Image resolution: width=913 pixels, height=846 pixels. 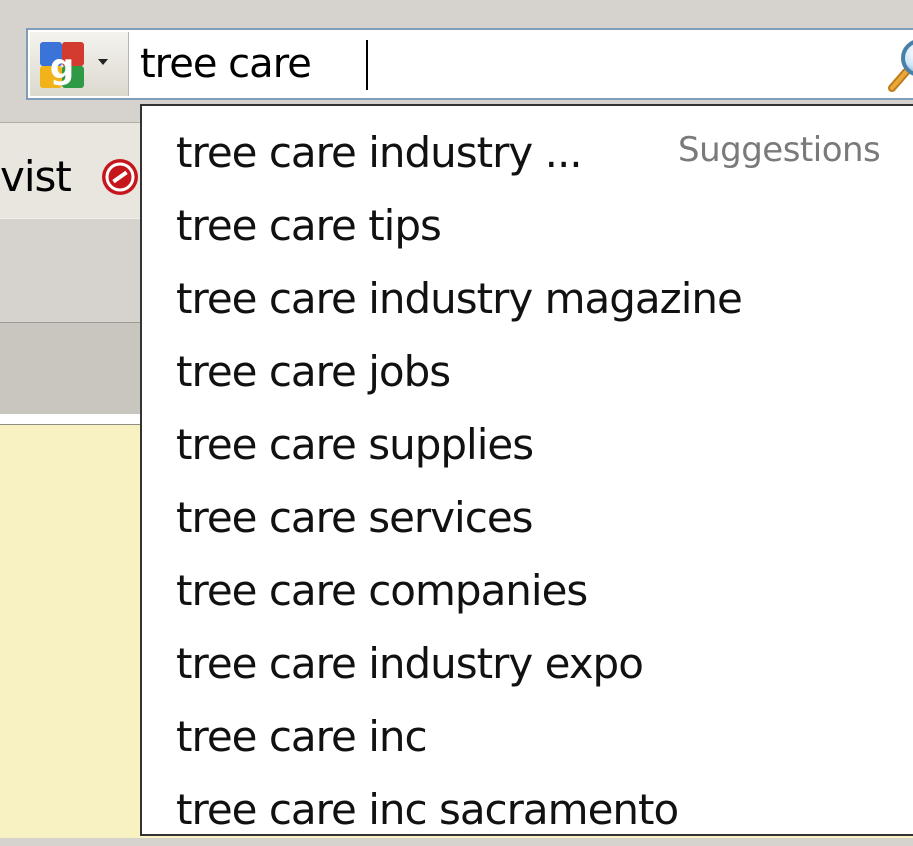 I want to click on search-engine-button: g, so click(x=79, y=64).